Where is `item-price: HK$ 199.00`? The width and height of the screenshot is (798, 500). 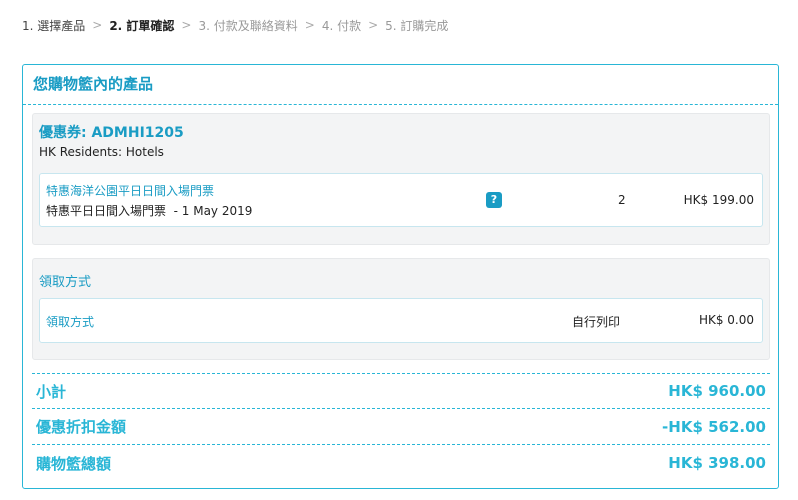
item-price: HK$ 199.00 is located at coordinates (718, 200).